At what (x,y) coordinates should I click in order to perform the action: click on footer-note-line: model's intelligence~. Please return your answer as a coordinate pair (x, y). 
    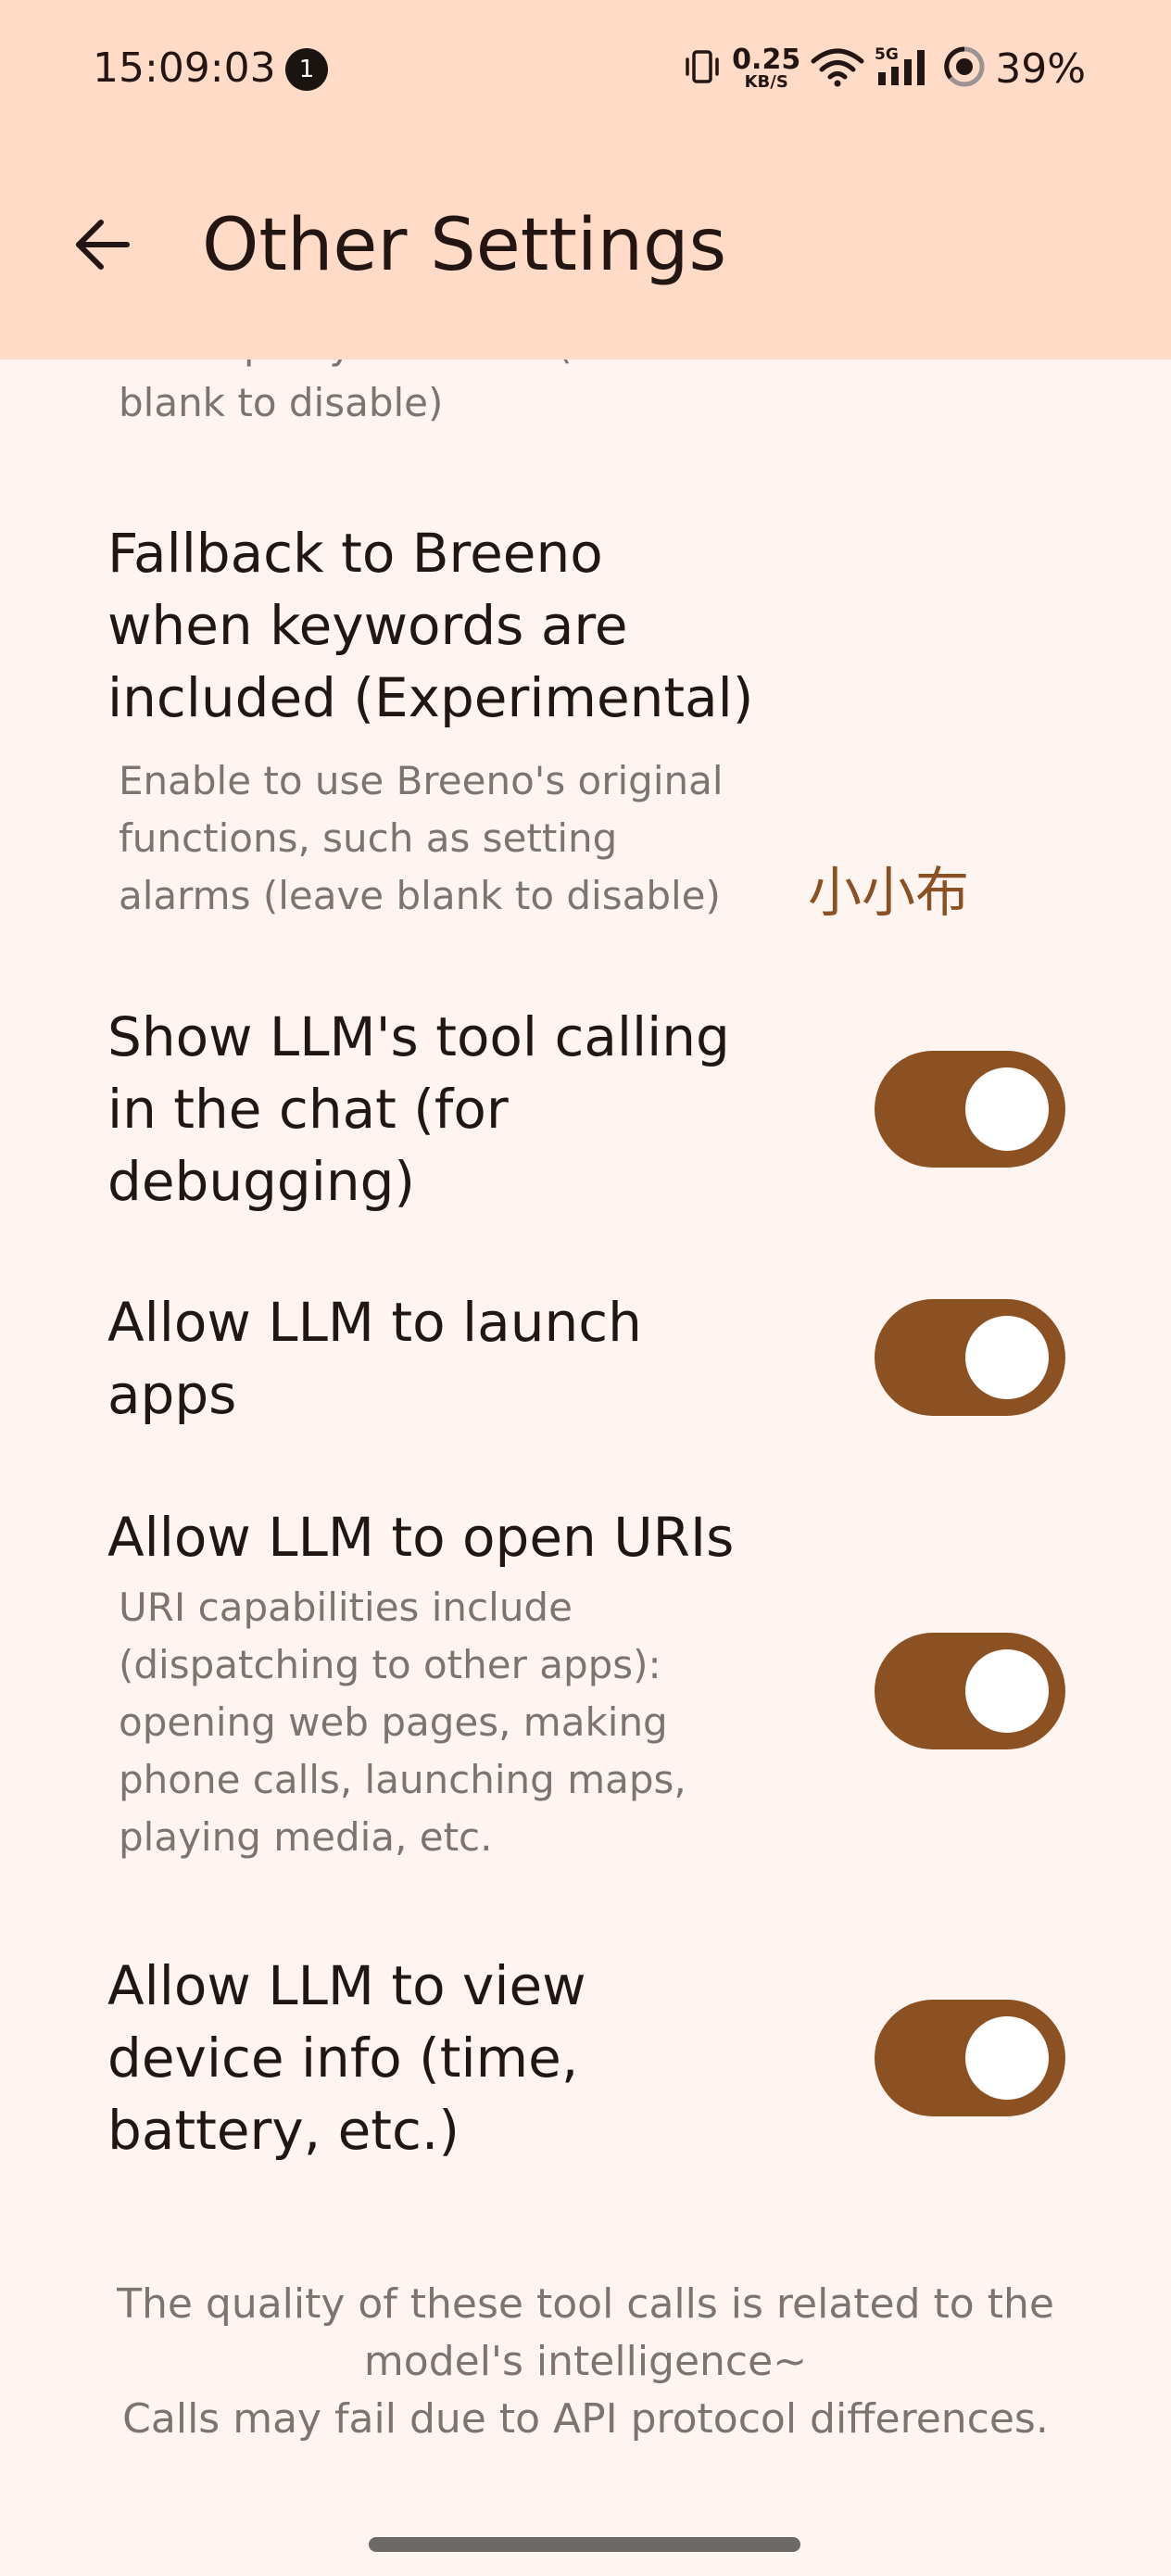
    Looking at the image, I should click on (585, 2362).